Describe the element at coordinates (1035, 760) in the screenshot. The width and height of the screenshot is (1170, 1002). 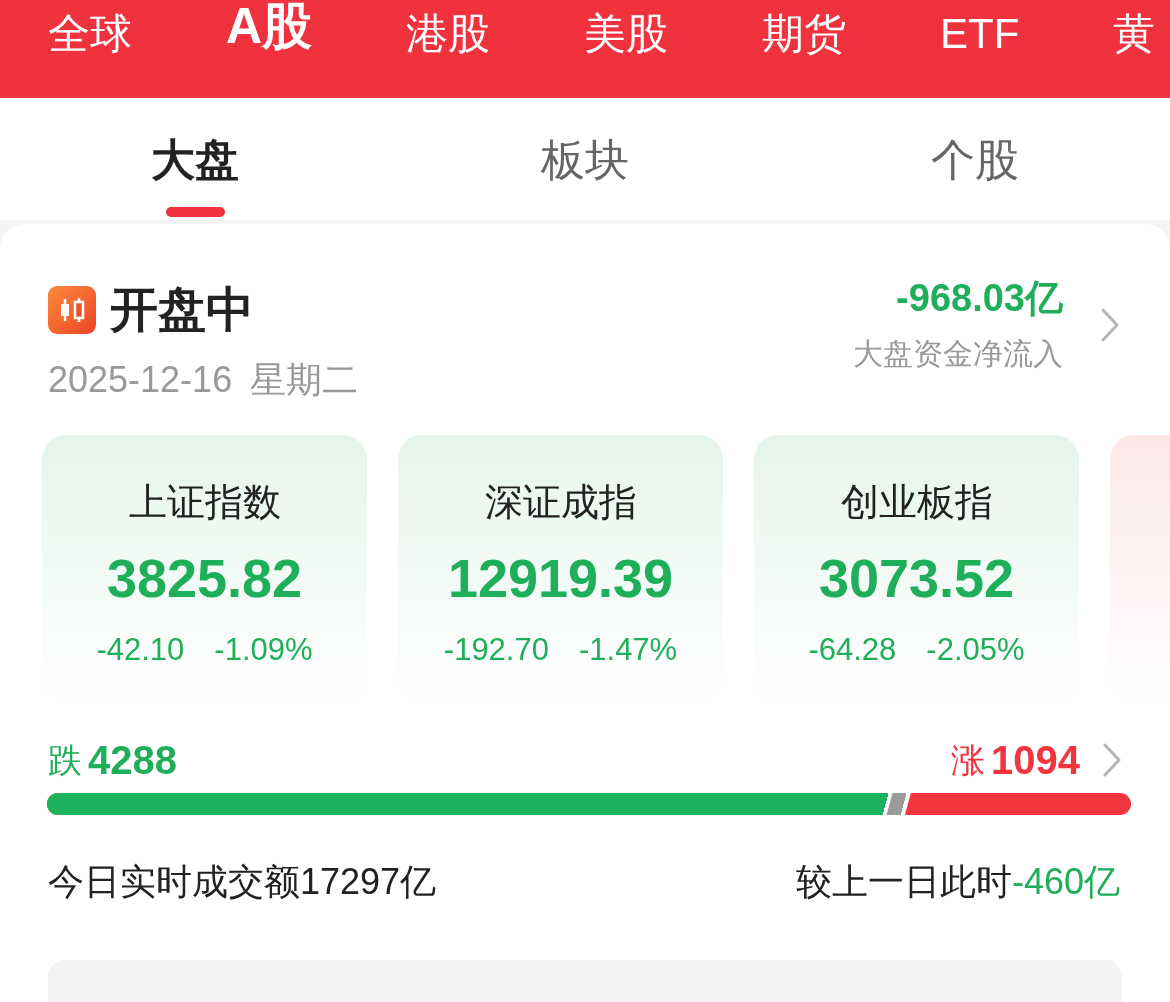
I see `rising-count: 1094` at that location.